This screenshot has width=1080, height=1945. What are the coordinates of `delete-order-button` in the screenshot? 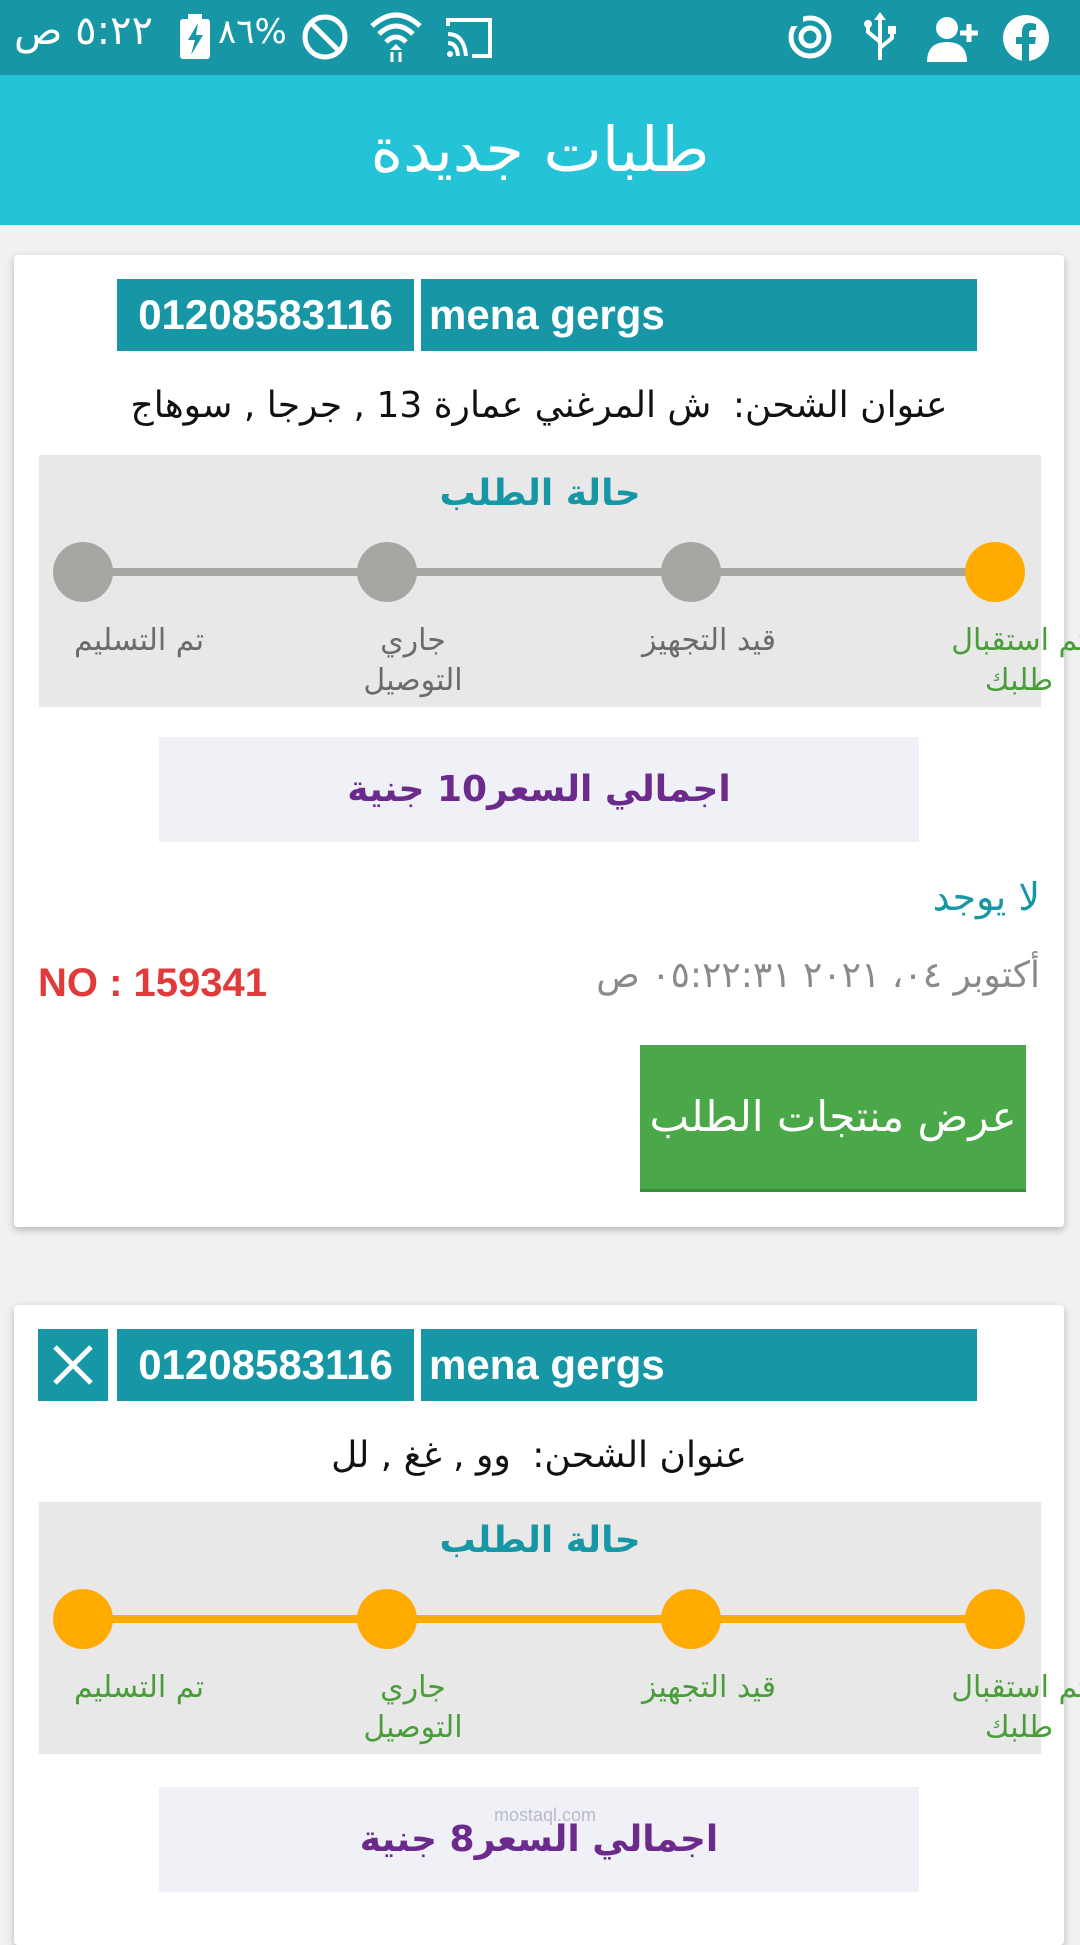 It's located at (73, 1365).